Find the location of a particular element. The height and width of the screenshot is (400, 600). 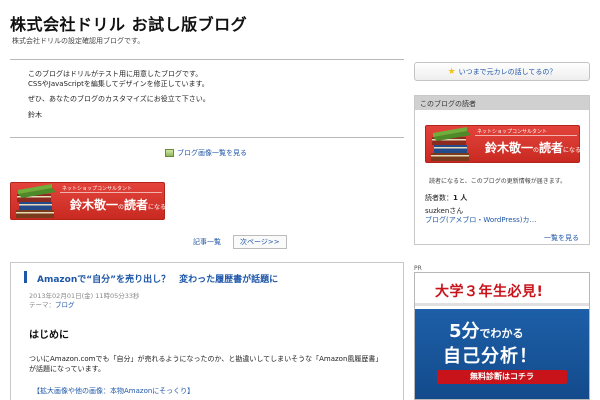

article-theme-link: ブログ is located at coordinates (65, 305).